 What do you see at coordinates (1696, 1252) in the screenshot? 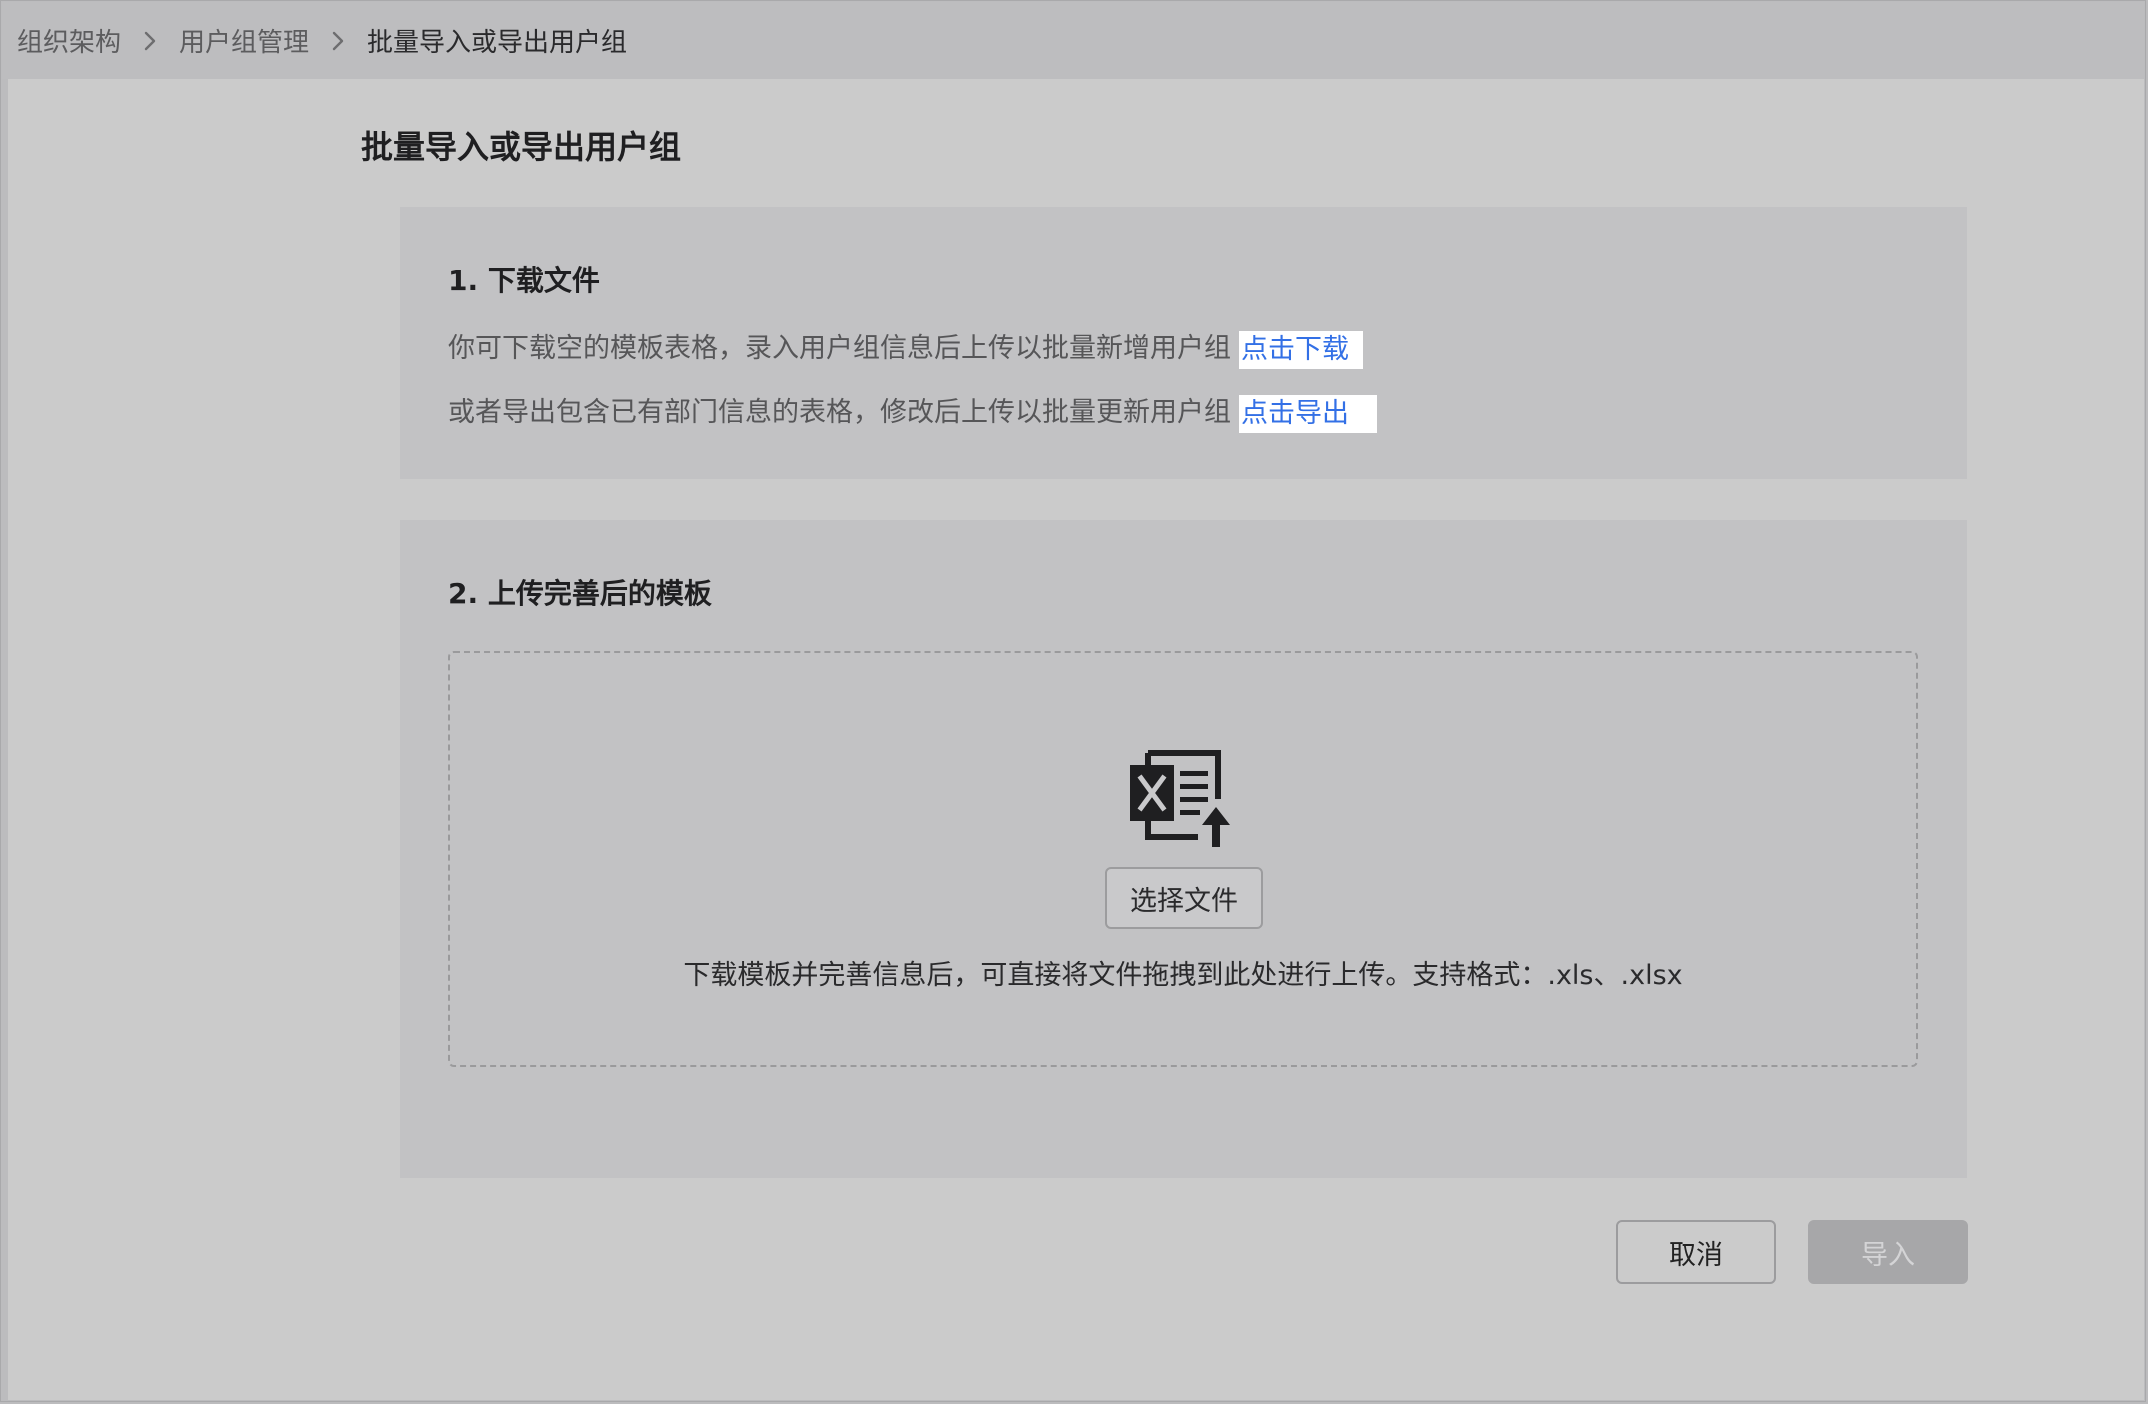
I see `cancel-button: 取消` at bounding box center [1696, 1252].